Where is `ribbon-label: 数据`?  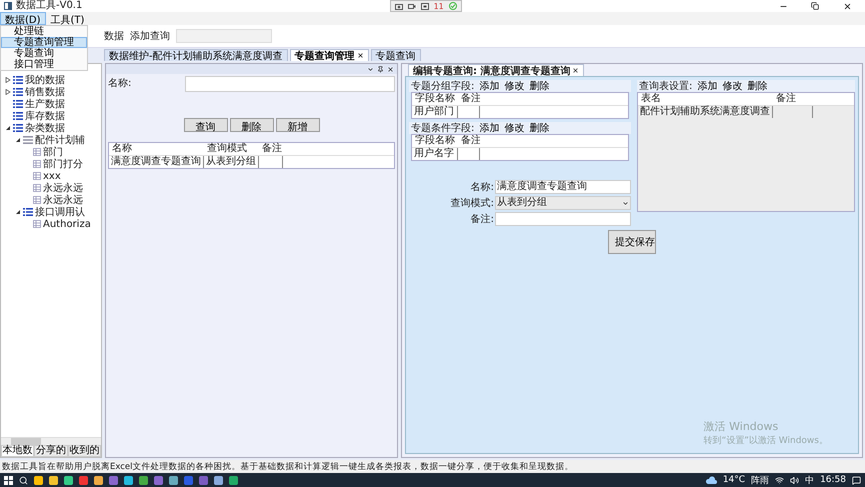
ribbon-label: 数据 is located at coordinates (114, 36).